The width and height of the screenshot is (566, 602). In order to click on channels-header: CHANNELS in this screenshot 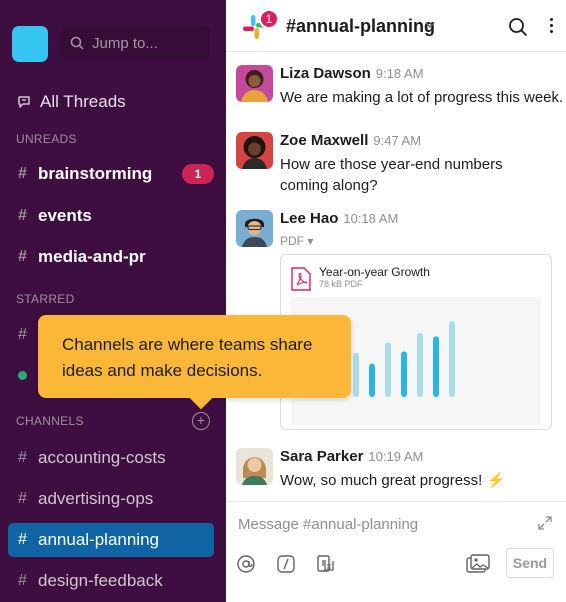, I will do `click(50, 421)`.